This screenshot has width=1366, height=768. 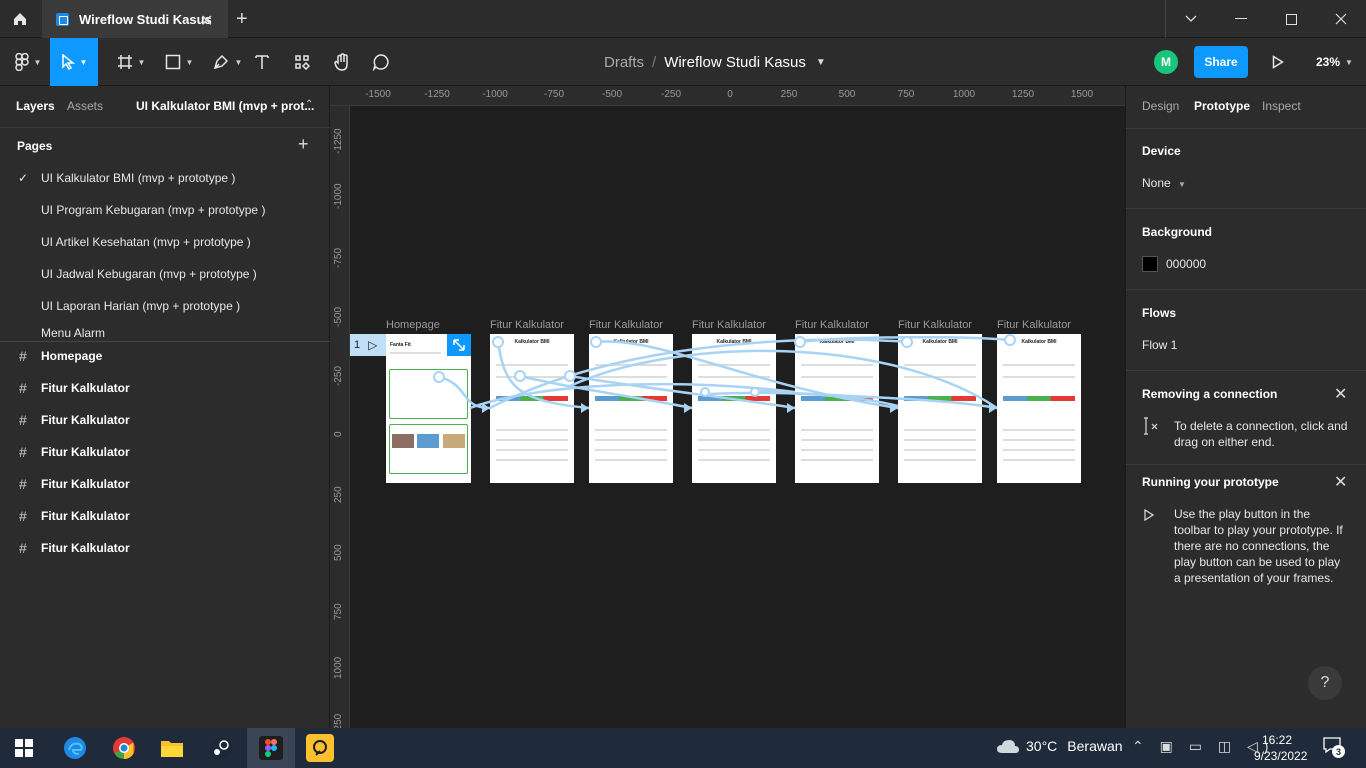 What do you see at coordinates (172, 748) in the screenshot?
I see `file-explorer-icon` at bounding box center [172, 748].